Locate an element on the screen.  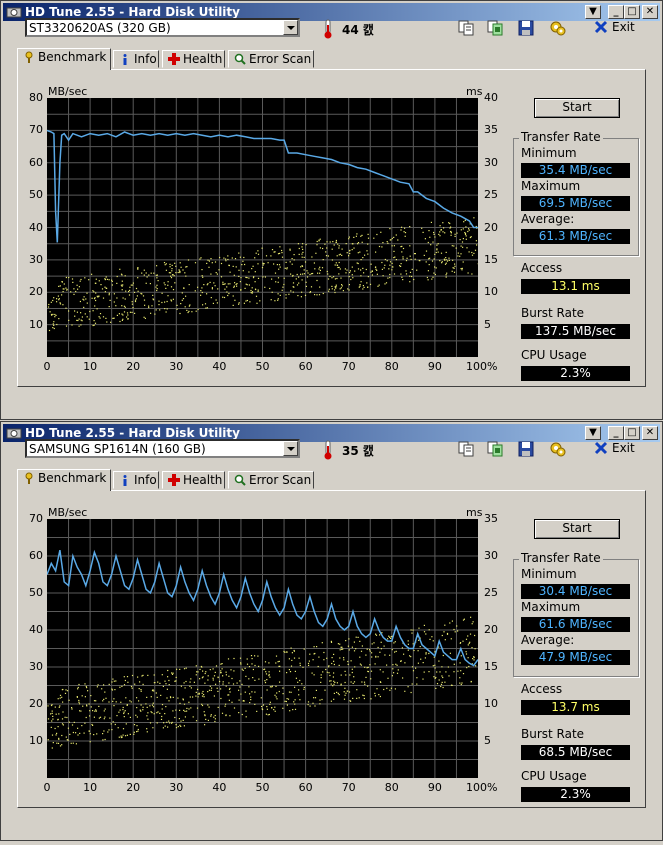
y-tick-label-right: 20 is located at coordinates (491, 629).